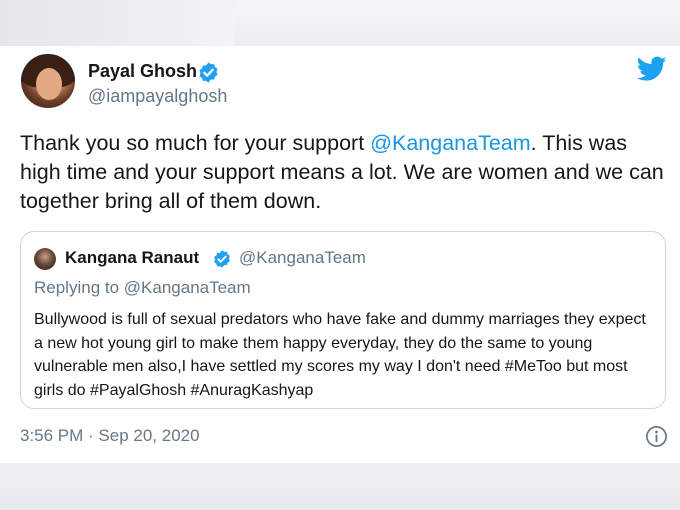 The width and height of the screenshot is (680, 510). What do you see at coordinates (49, 84) in the screenshot?
I see `avatar-face` at bounding box center [49, 84].